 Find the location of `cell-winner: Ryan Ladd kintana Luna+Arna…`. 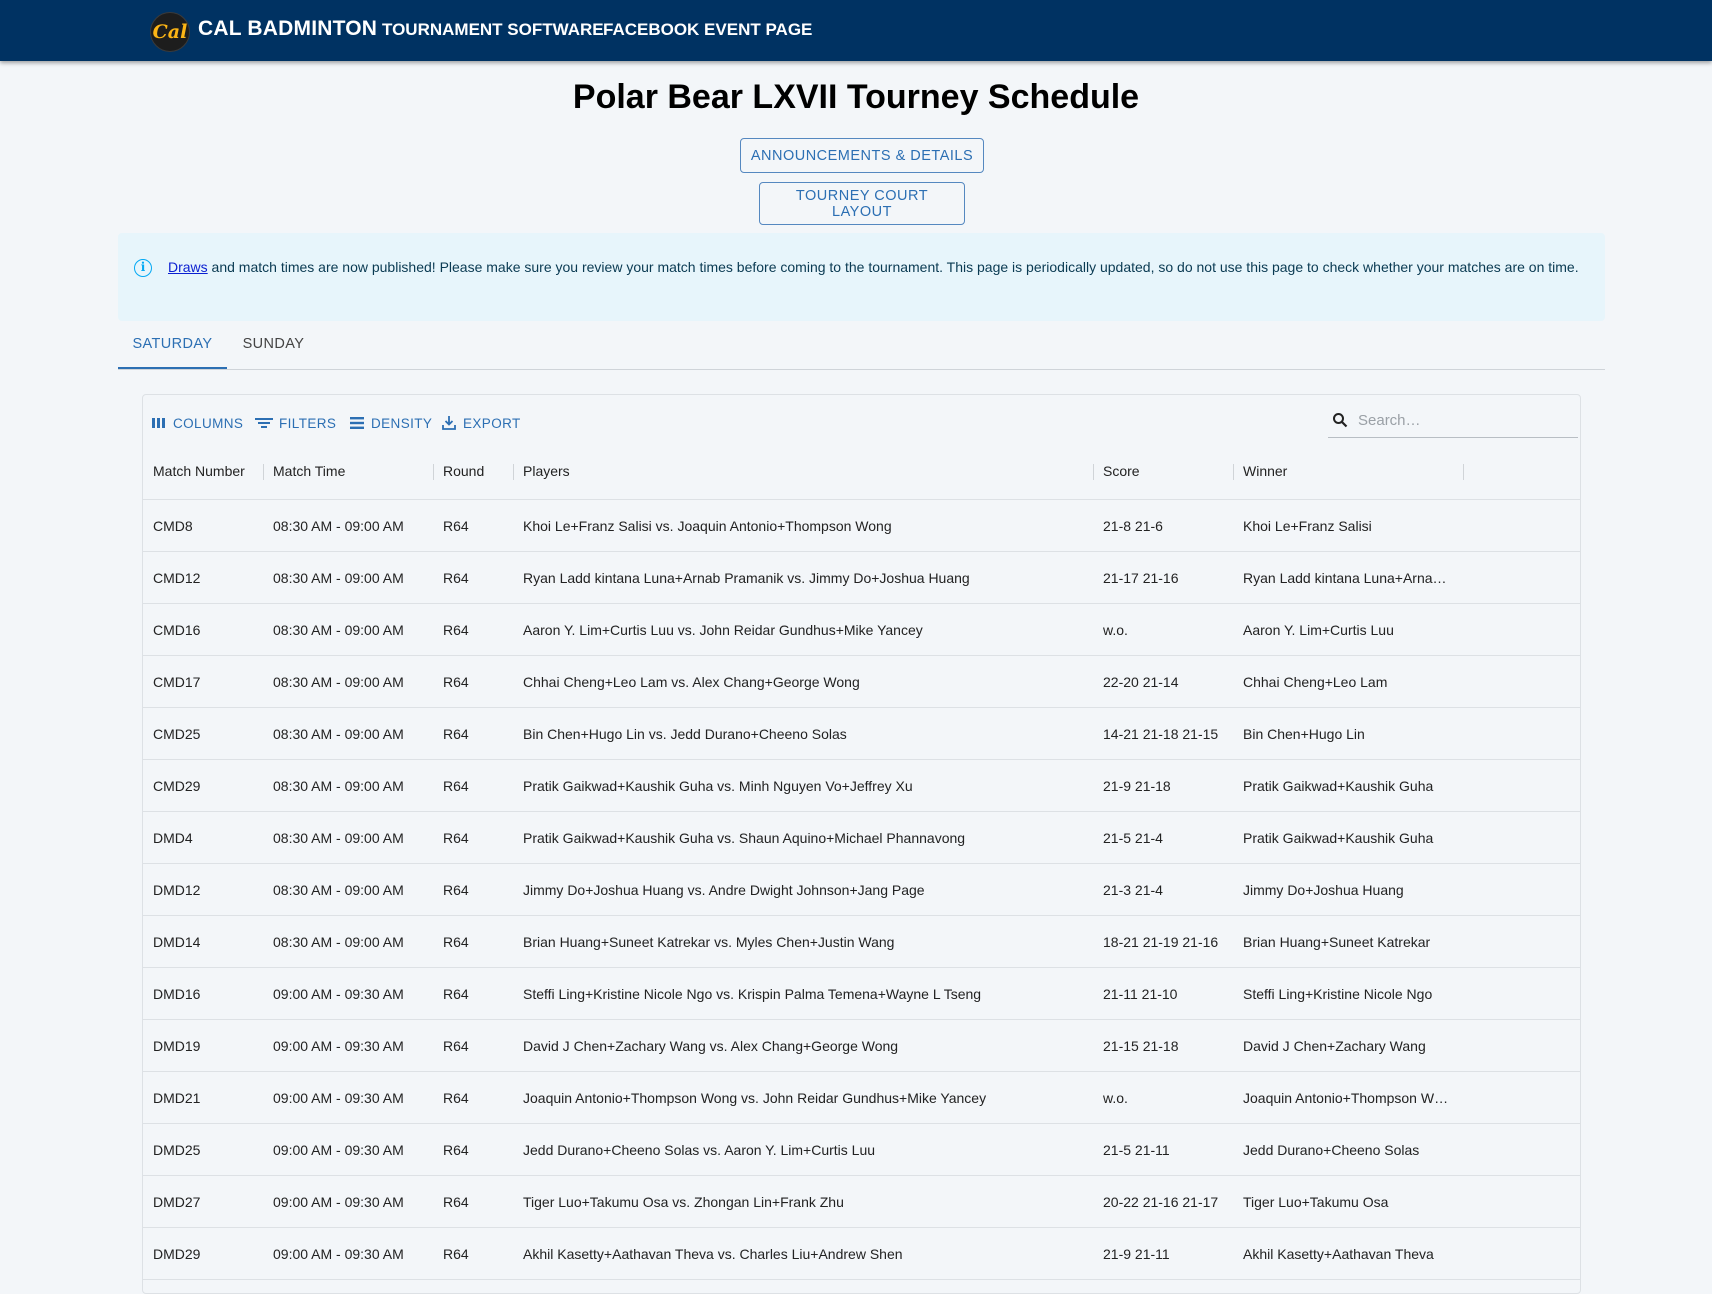

cell-winner: Ryan Ladd kintana Luna+Arna… is located at coordinates (1345, 577).